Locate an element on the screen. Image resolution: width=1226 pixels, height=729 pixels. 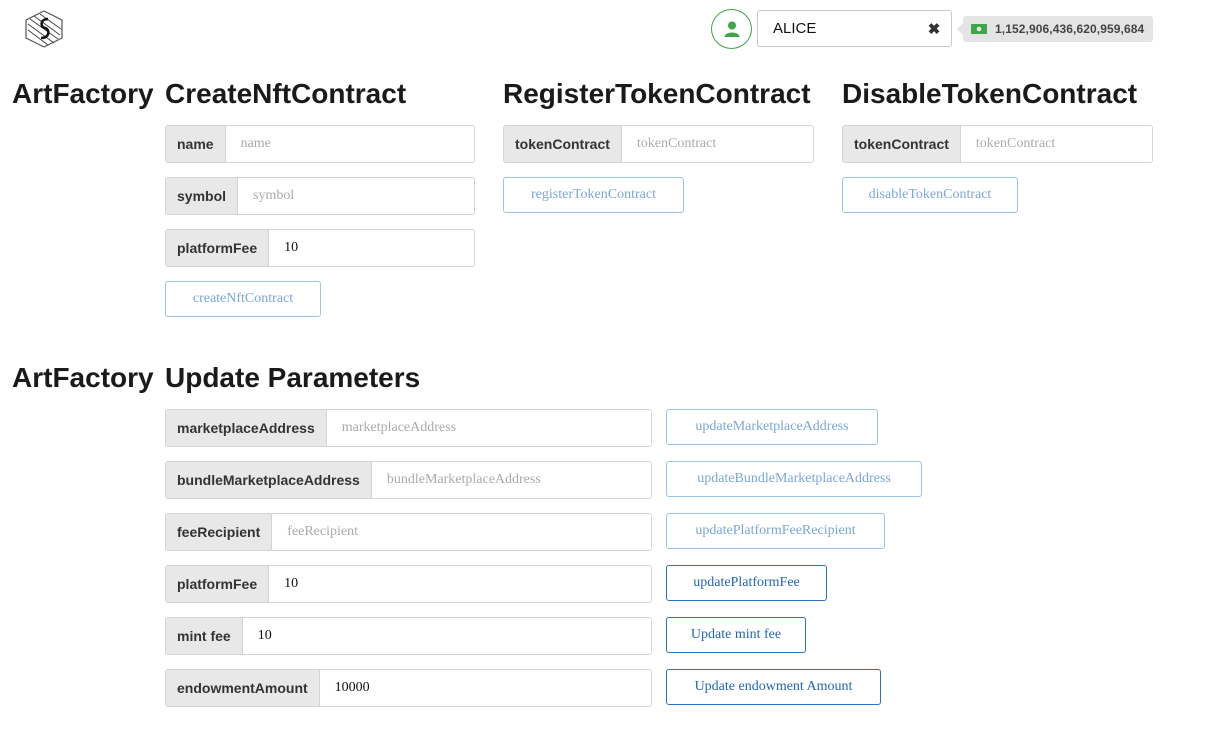
register-token-contract-input is located at coordinates (717, 144).